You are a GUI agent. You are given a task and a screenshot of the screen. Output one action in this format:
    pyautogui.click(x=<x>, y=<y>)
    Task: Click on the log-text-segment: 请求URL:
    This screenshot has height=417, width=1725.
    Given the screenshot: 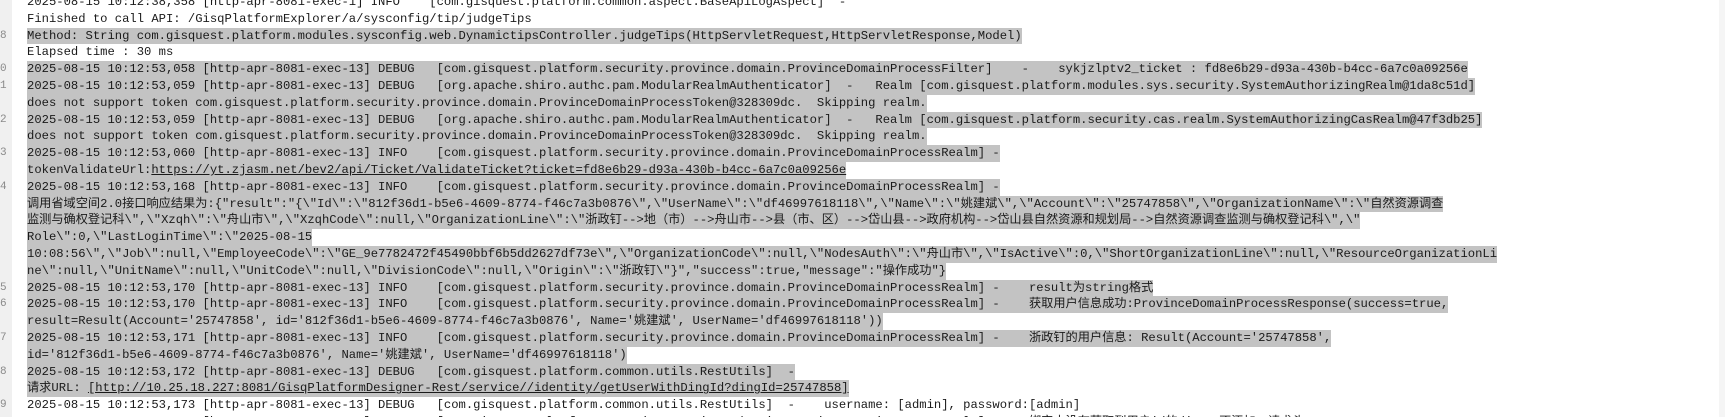 What is the action you would take?
    pyautogui.click(x=57, y=388)
    